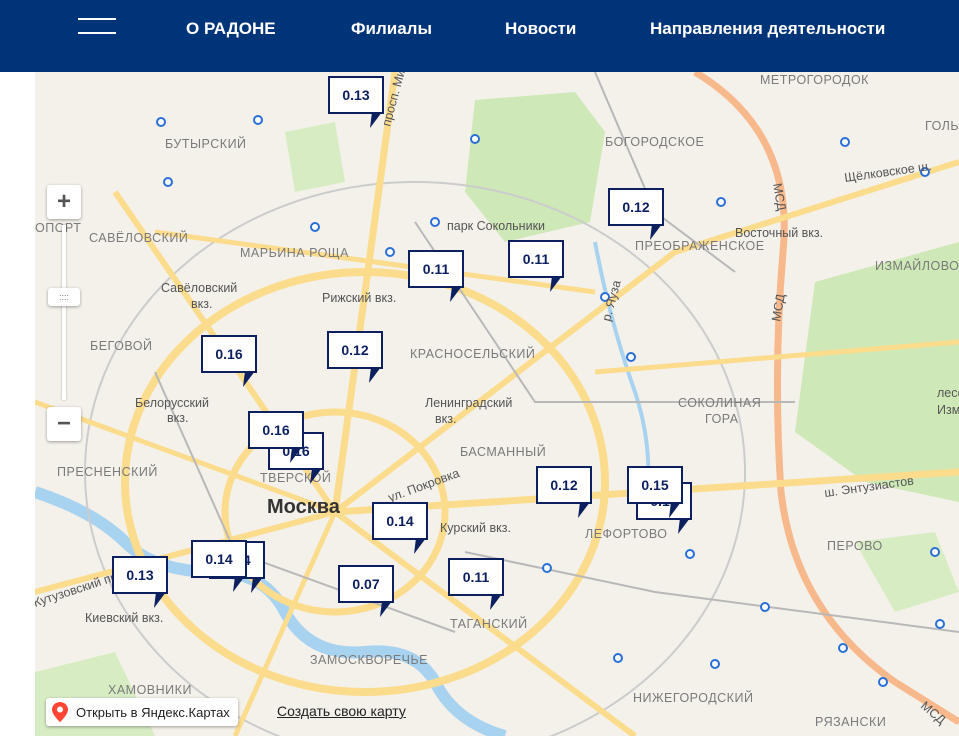 Image resolution: width=959 pixels, height=736 pixels. I want to click on svg-text: Ленинградский, so click(468, 403).